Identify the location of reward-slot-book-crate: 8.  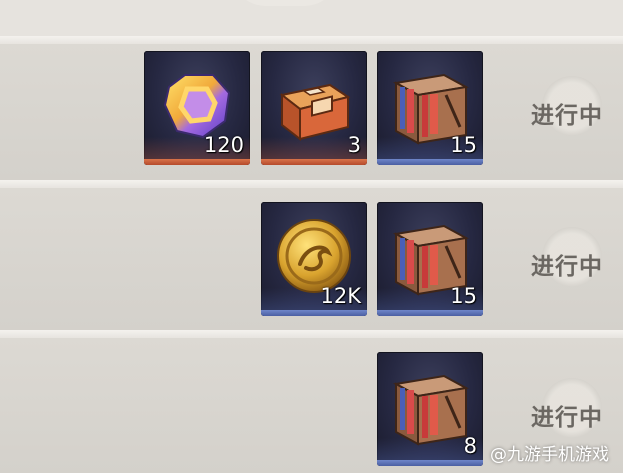
(430, 409).